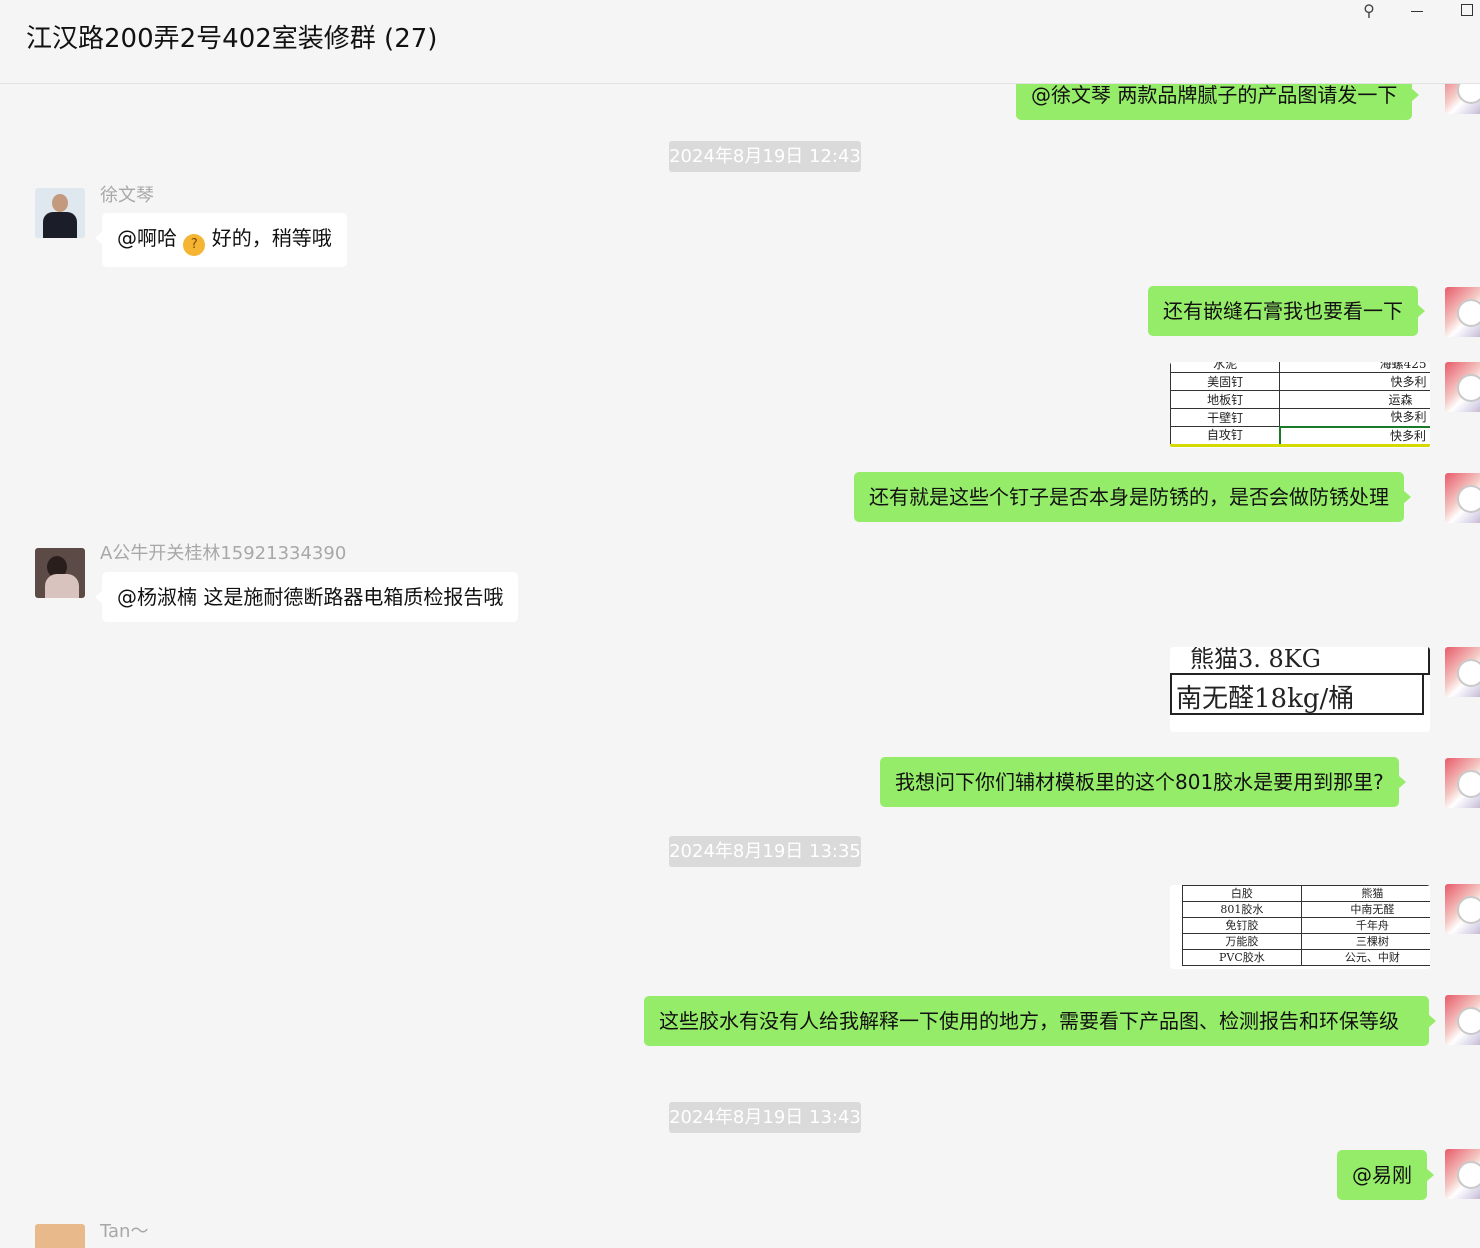 The width and height of the screenshot is (1480, 1248). Describe the element at coordinates (1225, 367) in the screenshot. I see `table-cell: 水泥` at that location.